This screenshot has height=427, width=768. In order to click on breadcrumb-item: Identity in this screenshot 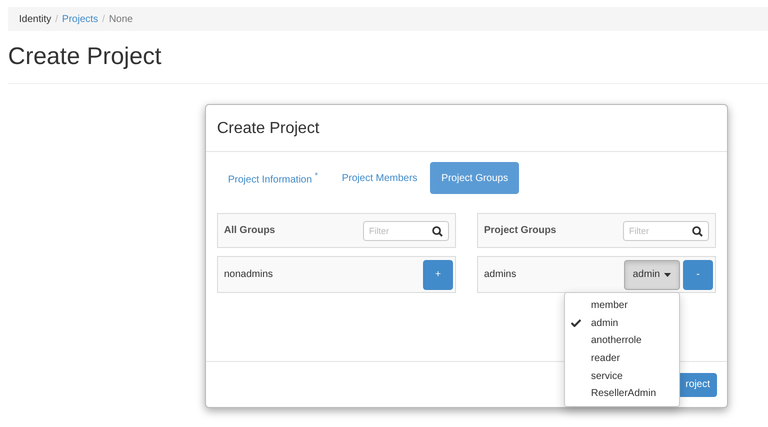, I will do `click(35, 19)`.